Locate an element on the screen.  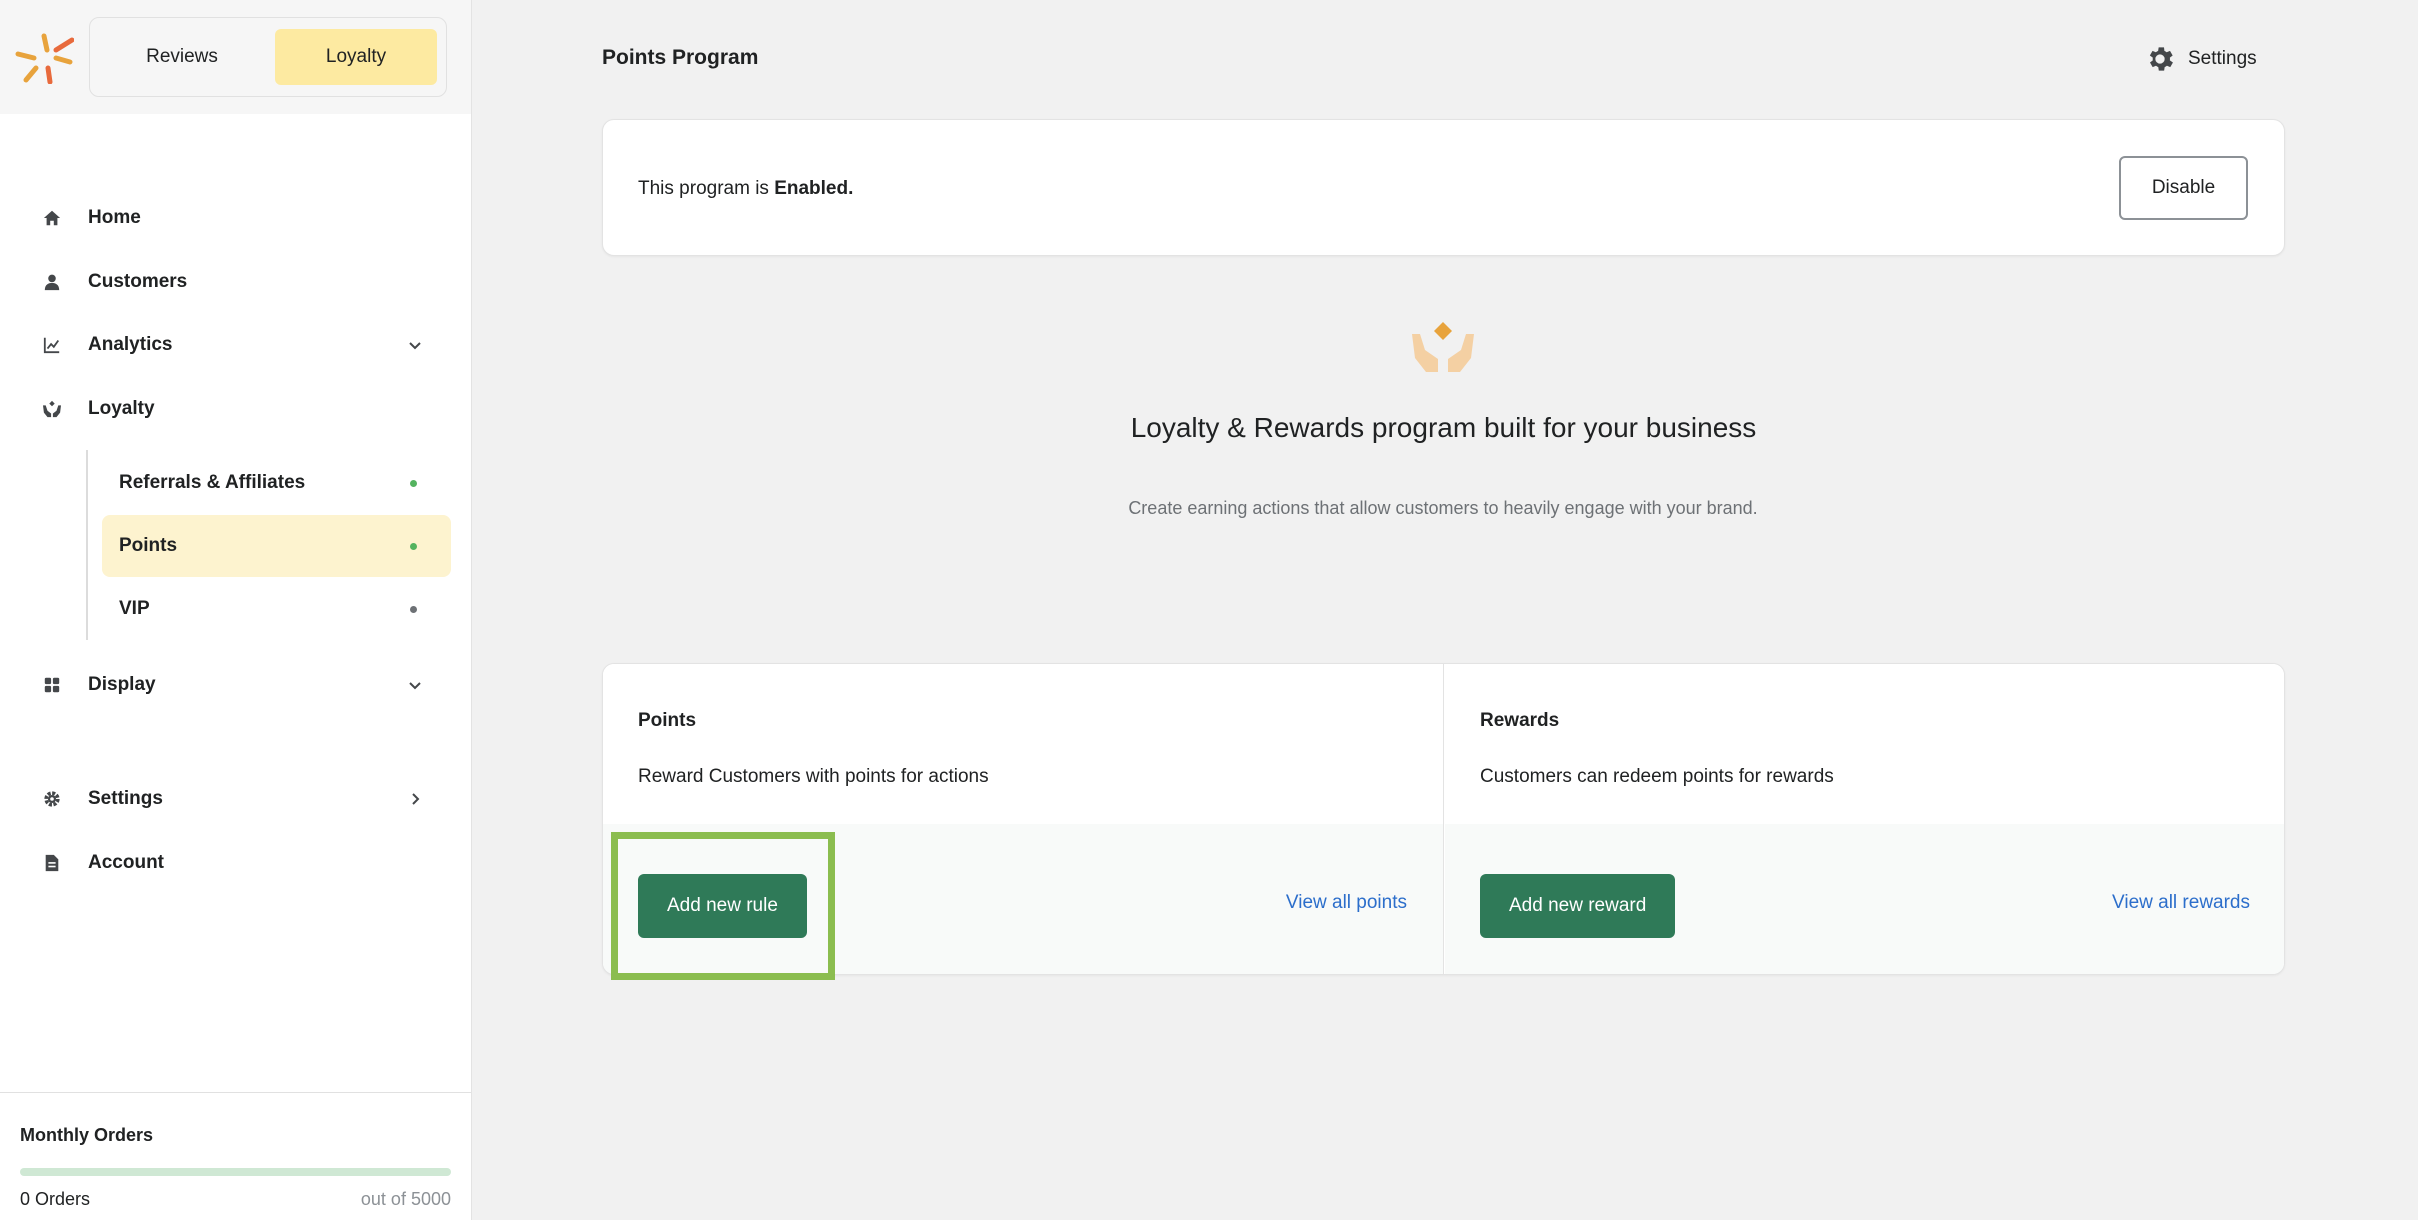
sidebar-item-label: Settings is located at coordinates (125, 798).